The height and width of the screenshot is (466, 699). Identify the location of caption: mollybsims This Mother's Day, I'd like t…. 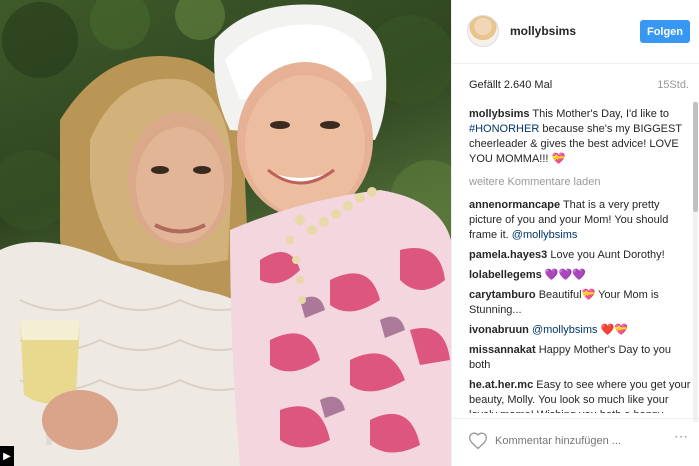
(580, 137).